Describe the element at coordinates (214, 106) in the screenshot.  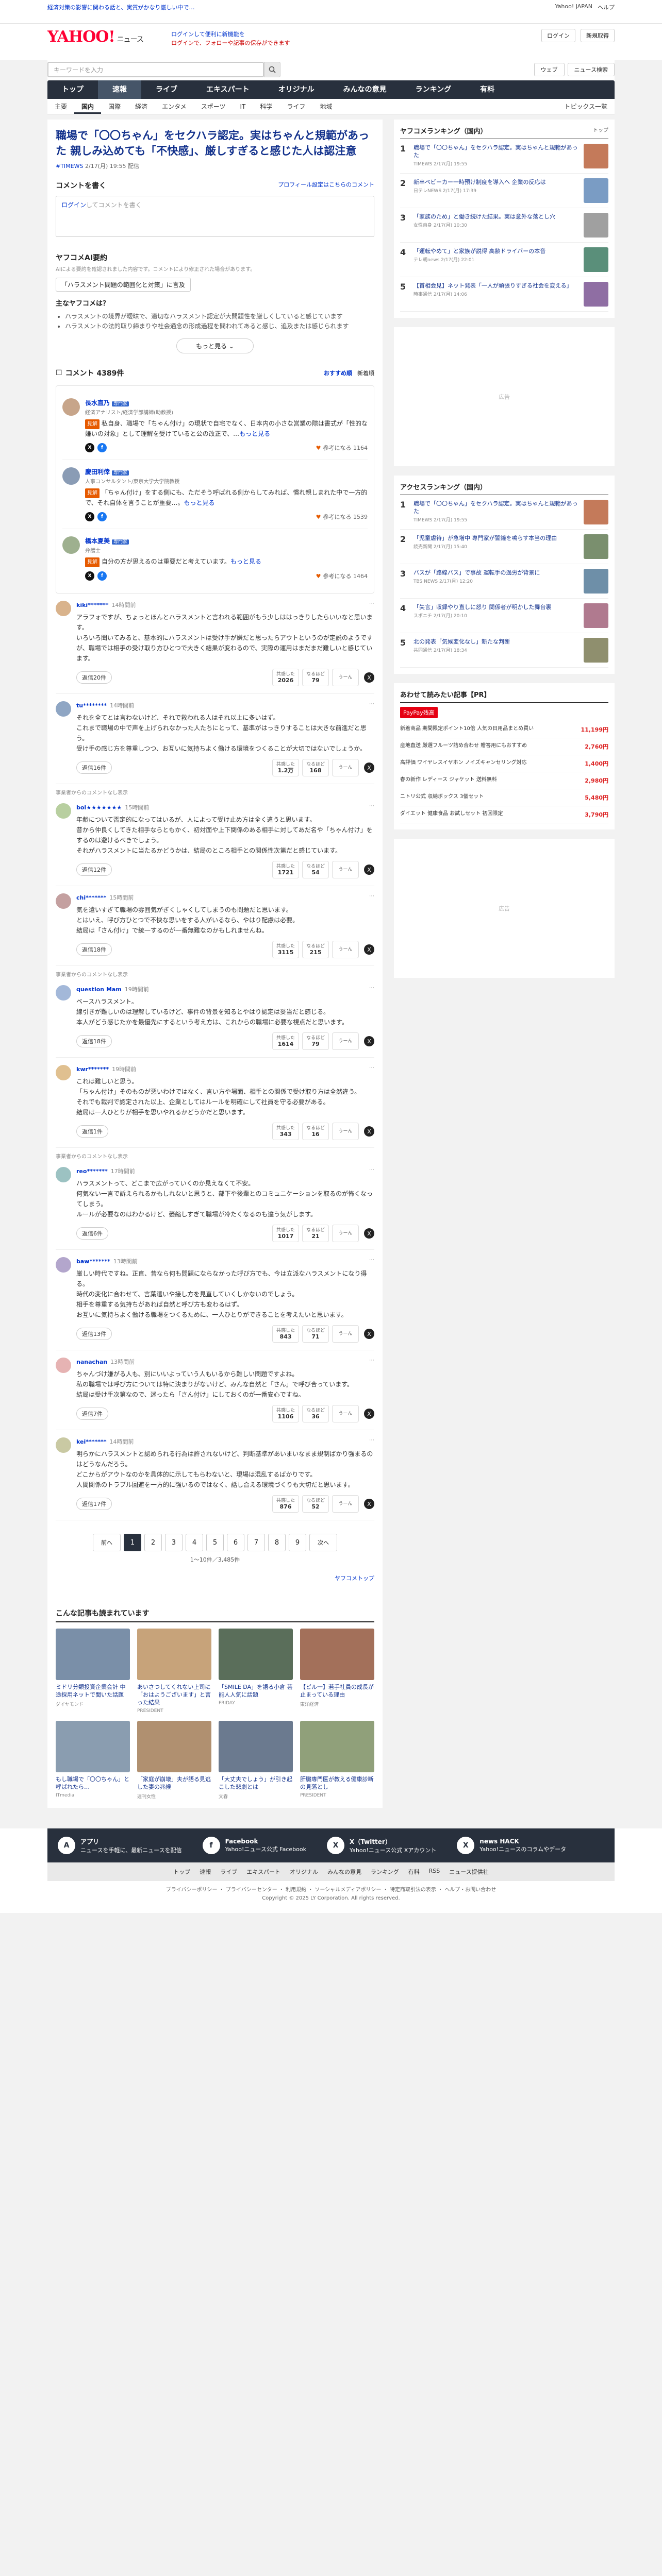
I see `cat-sports: スポーツ` at that location.